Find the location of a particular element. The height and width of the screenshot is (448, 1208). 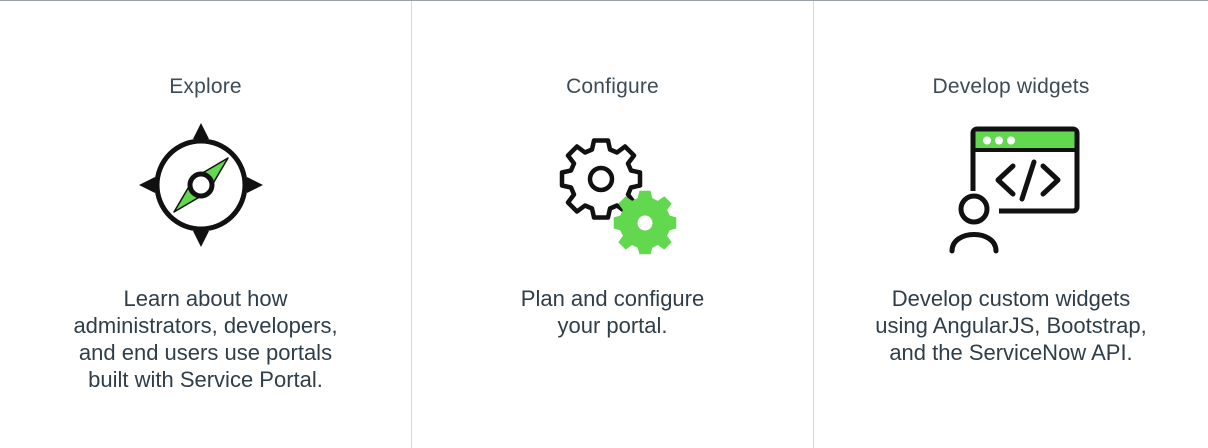

gears-icon is located at coordinates (613, 191).